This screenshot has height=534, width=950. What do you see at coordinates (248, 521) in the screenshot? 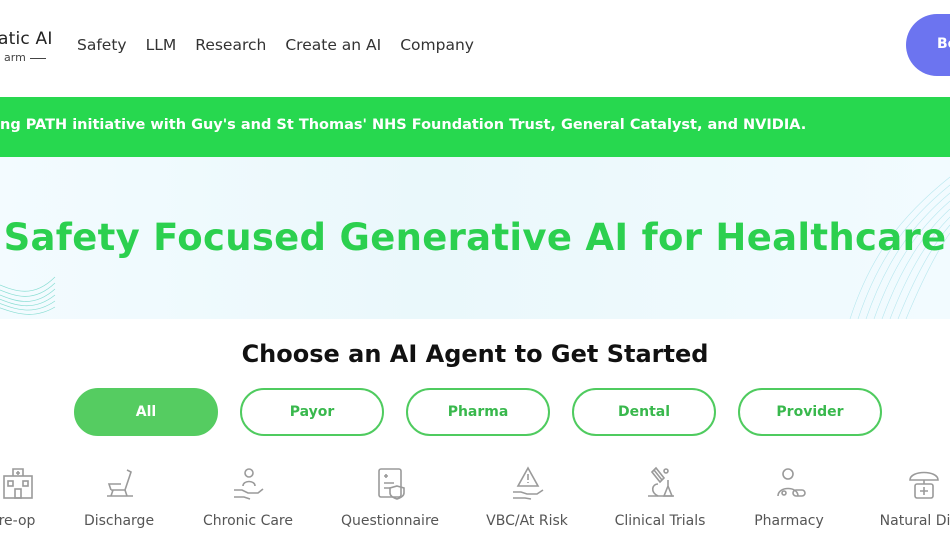
I see `agent-label: Chronic Care` at bounding box center [248, 521].